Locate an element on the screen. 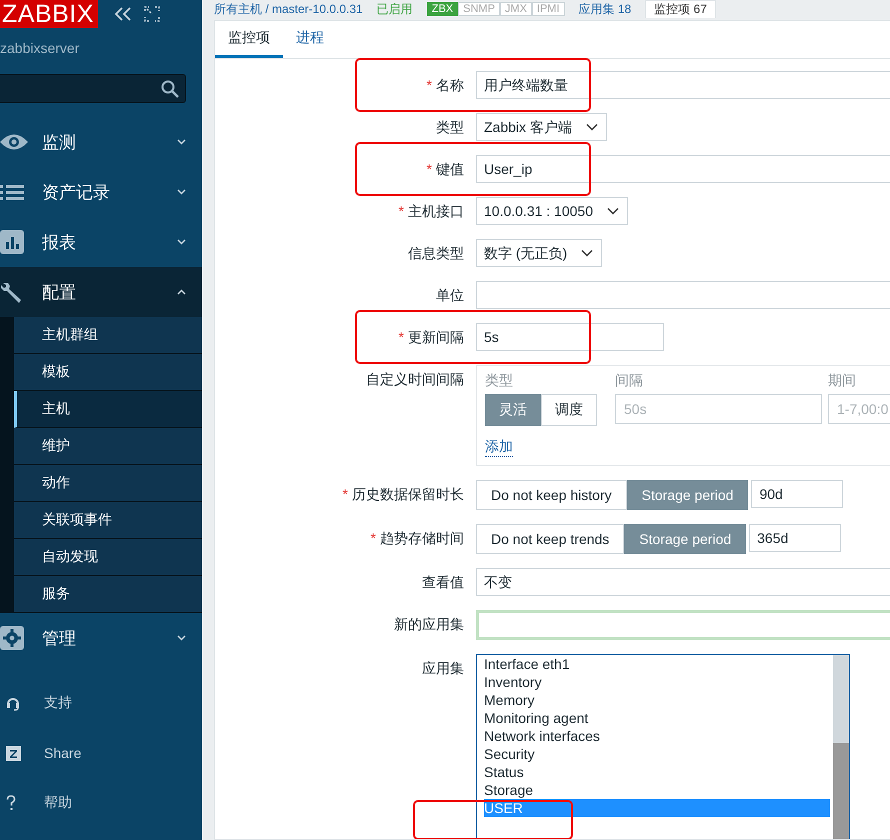  input-field: 用户终端数量 is located at coordinates (683, 85).